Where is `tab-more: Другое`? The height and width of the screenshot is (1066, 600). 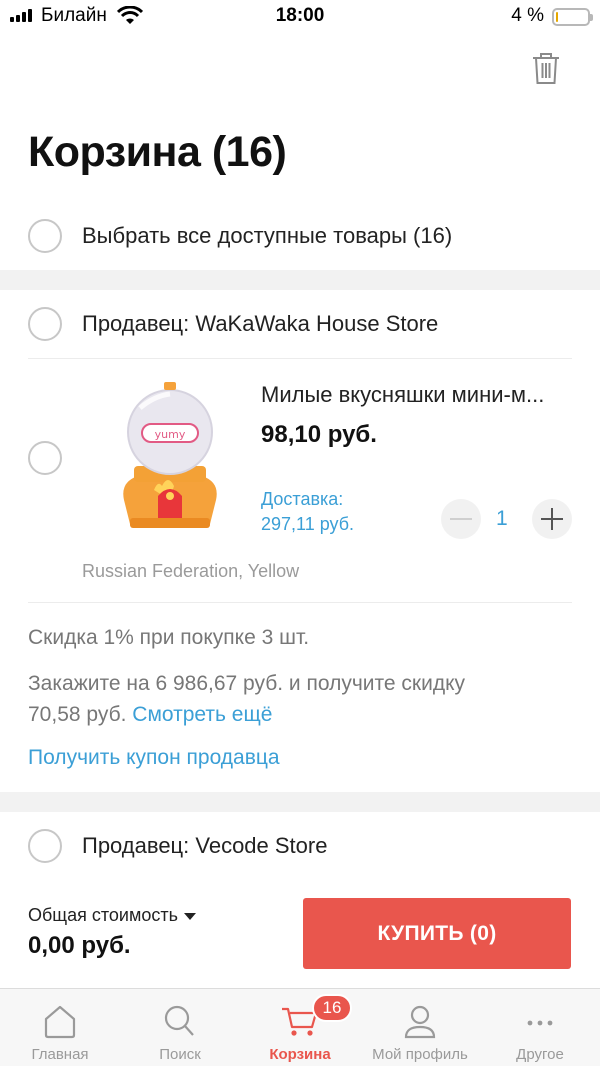
tab-more: Другое is located at coordinates (540, 1027).